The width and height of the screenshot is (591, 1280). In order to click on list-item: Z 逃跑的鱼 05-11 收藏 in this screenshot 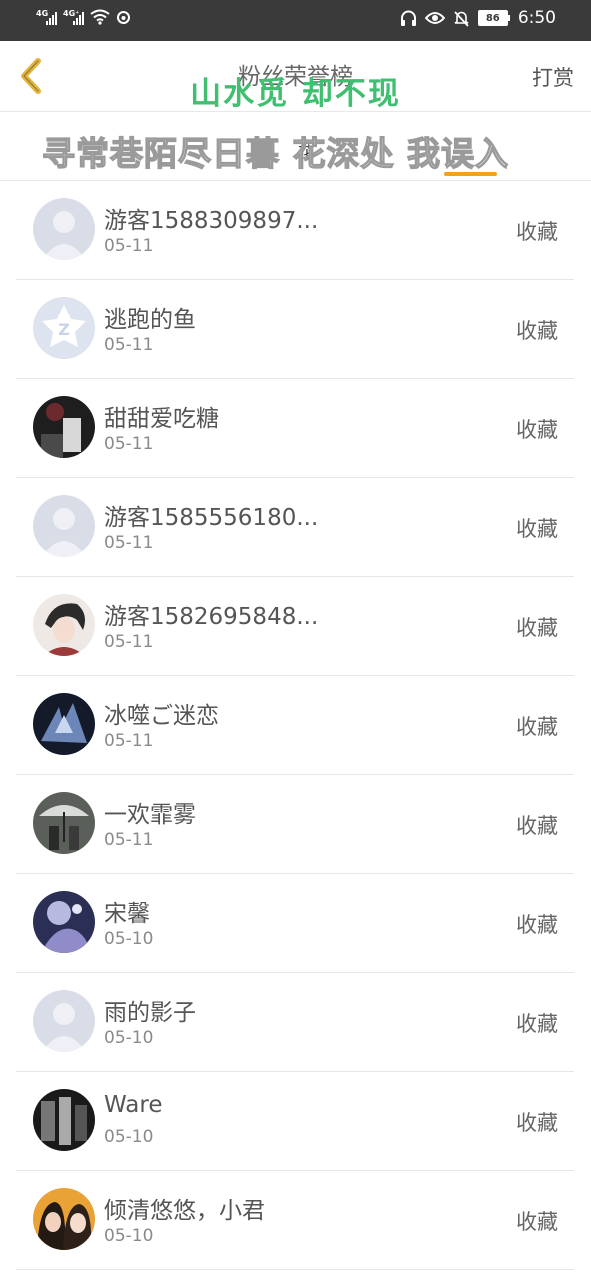, I will do `click(295, 329)`.